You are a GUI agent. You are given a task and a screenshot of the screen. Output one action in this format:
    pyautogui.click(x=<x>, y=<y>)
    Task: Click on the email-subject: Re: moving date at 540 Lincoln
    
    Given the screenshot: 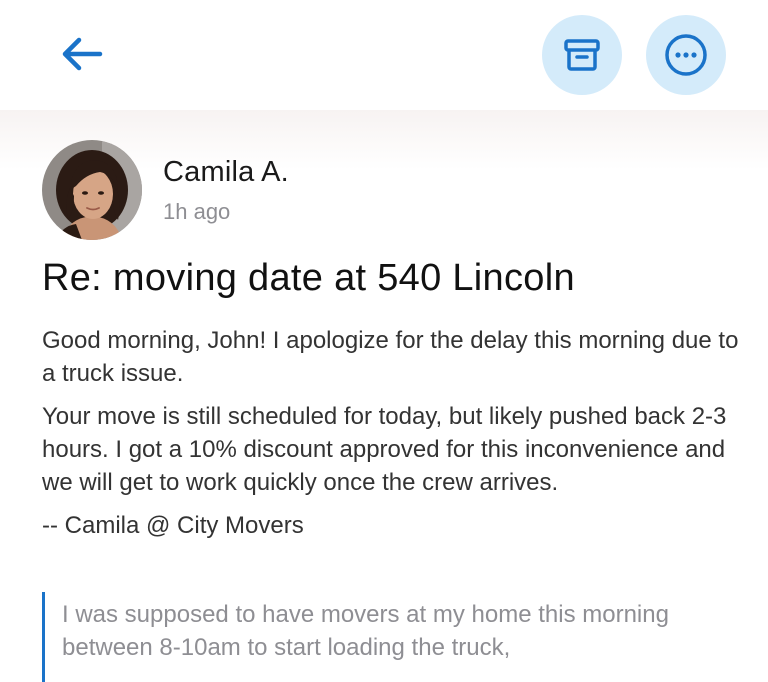 What is the action you would take?
    pyautogui.click(x=308, y=278)
    